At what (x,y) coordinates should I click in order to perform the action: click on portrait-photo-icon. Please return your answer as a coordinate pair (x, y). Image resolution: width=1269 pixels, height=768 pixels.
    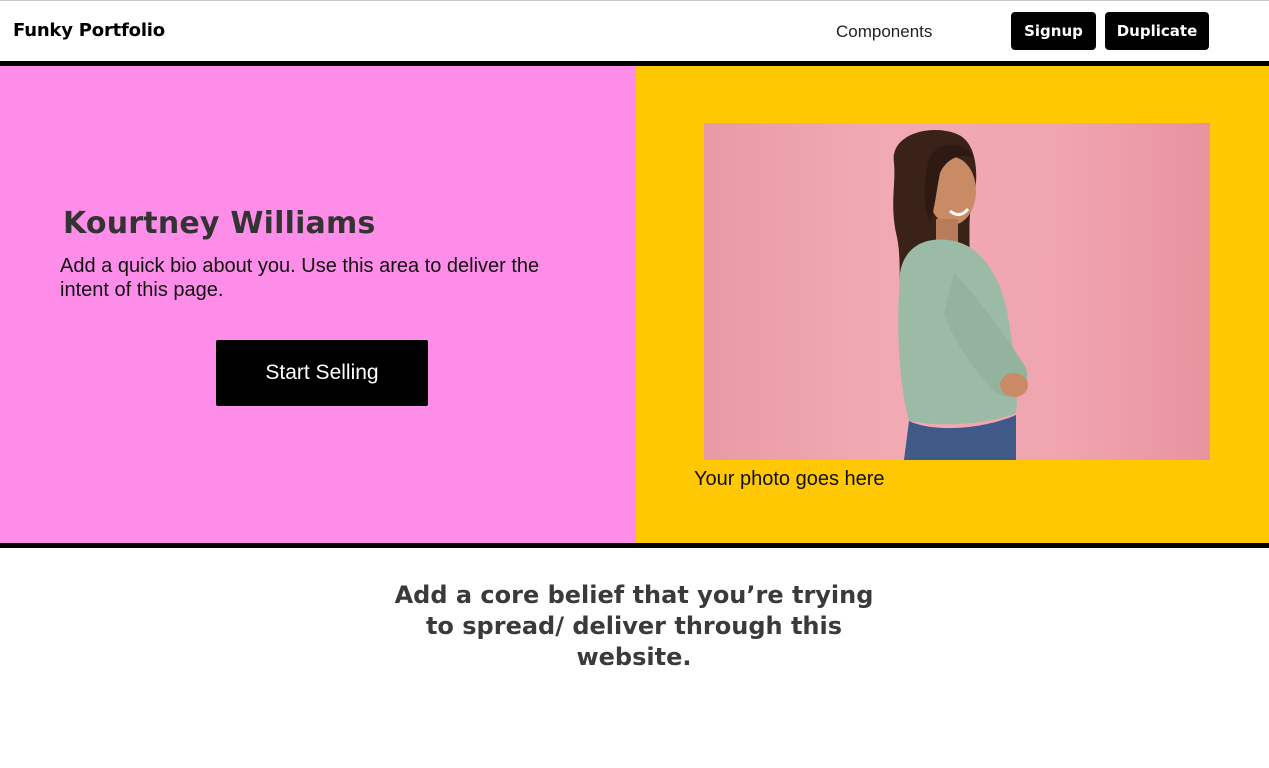
    Looking at the image, I should click on (960, 295).